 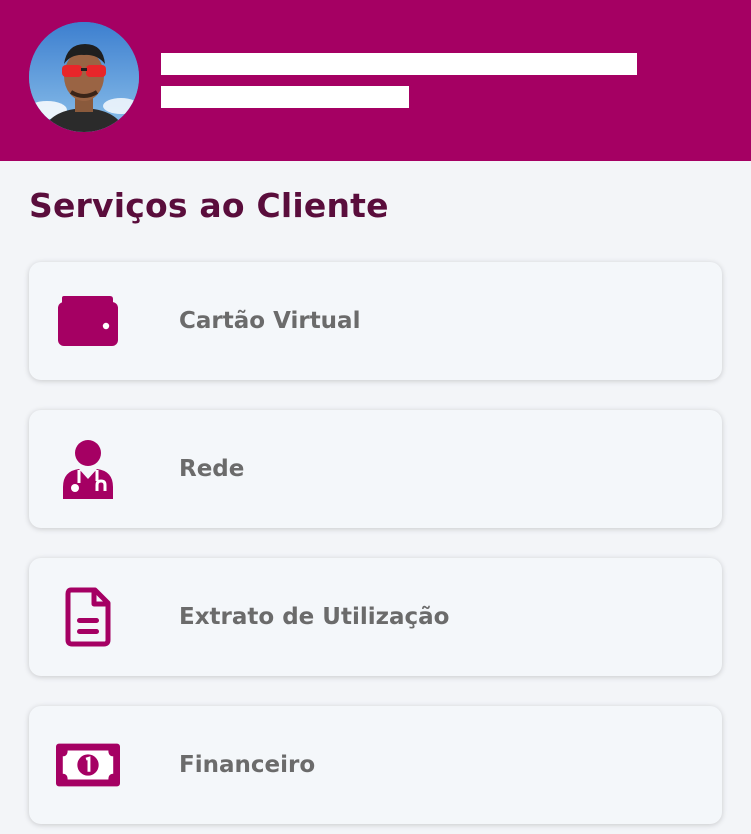 I want to click on service-card-cartao-virtual: Cartão Virtual, so click(x=375, y=321).